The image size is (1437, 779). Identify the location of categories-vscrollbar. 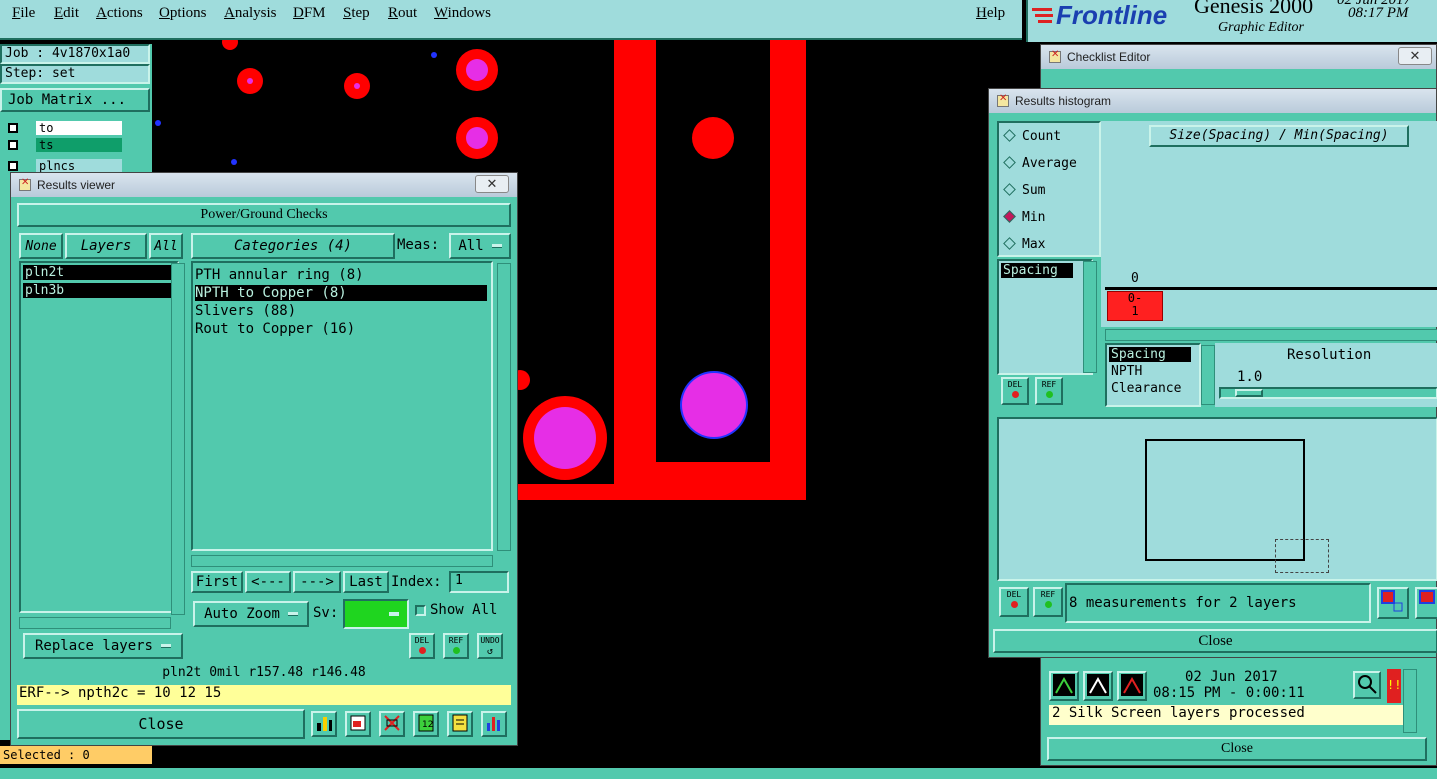
(504, 407).